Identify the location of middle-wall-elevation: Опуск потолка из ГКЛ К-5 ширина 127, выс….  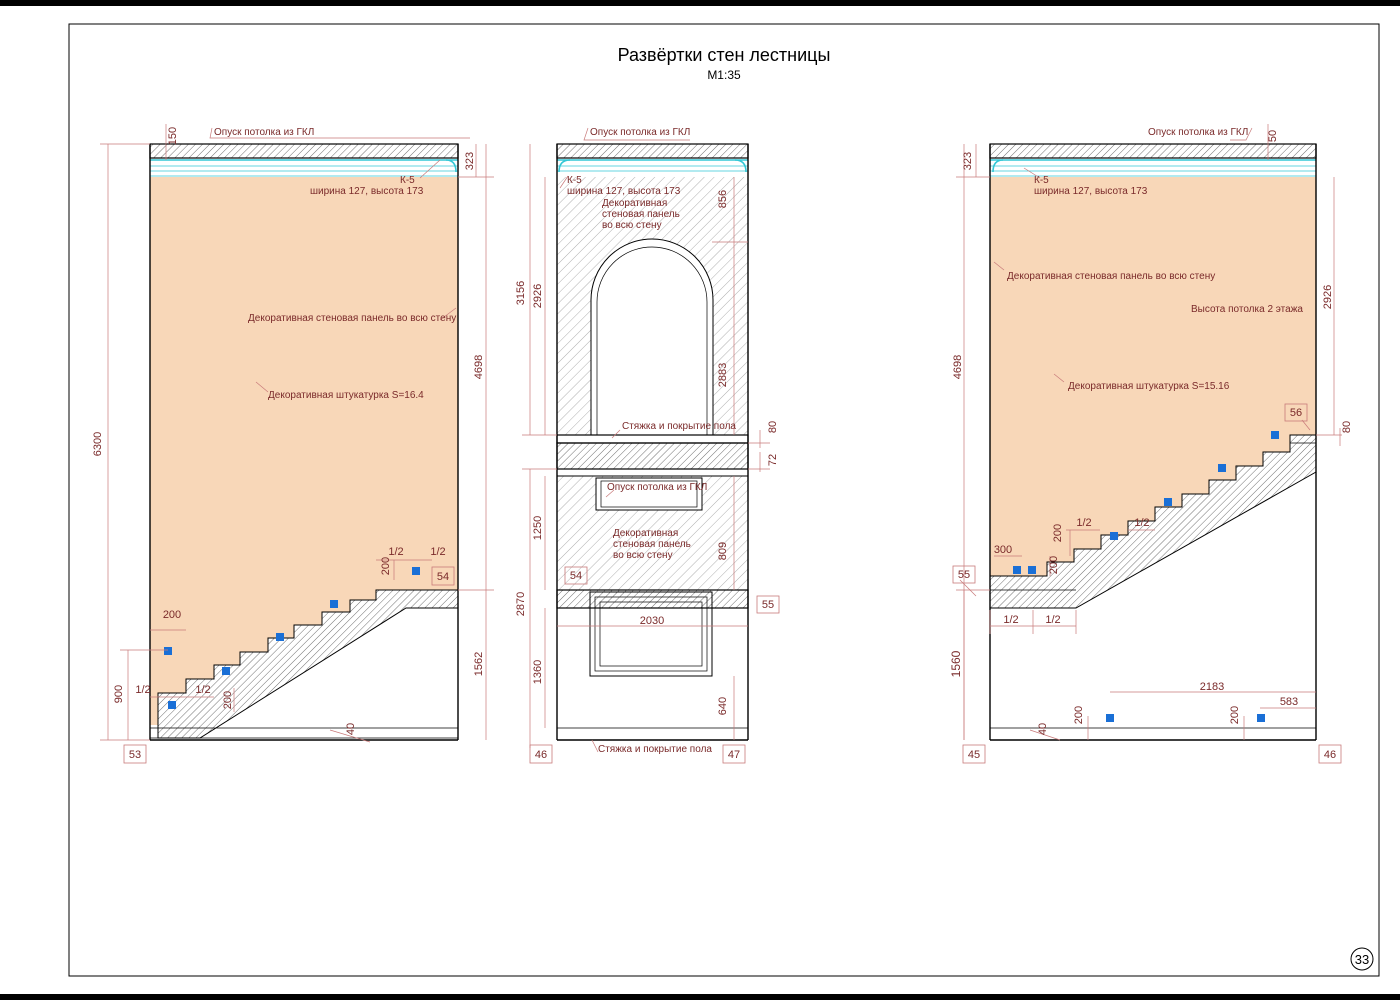
(647, 445).